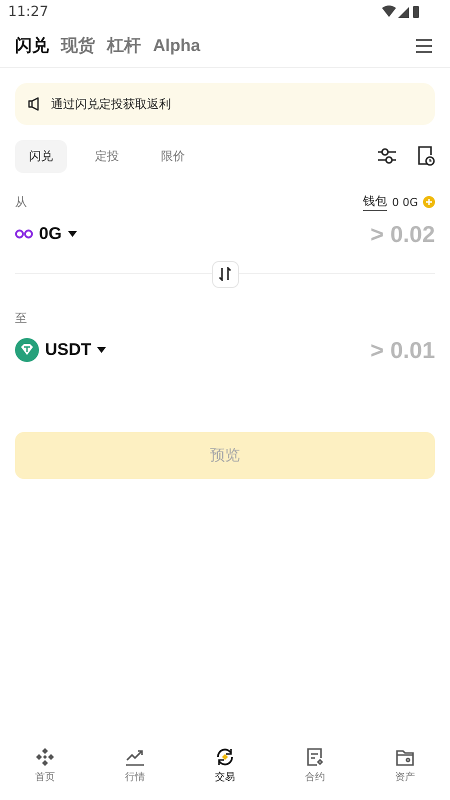 This screenshot has width=450, height=800. I want to click on wallet-link: 钱包, so click(374, 202).